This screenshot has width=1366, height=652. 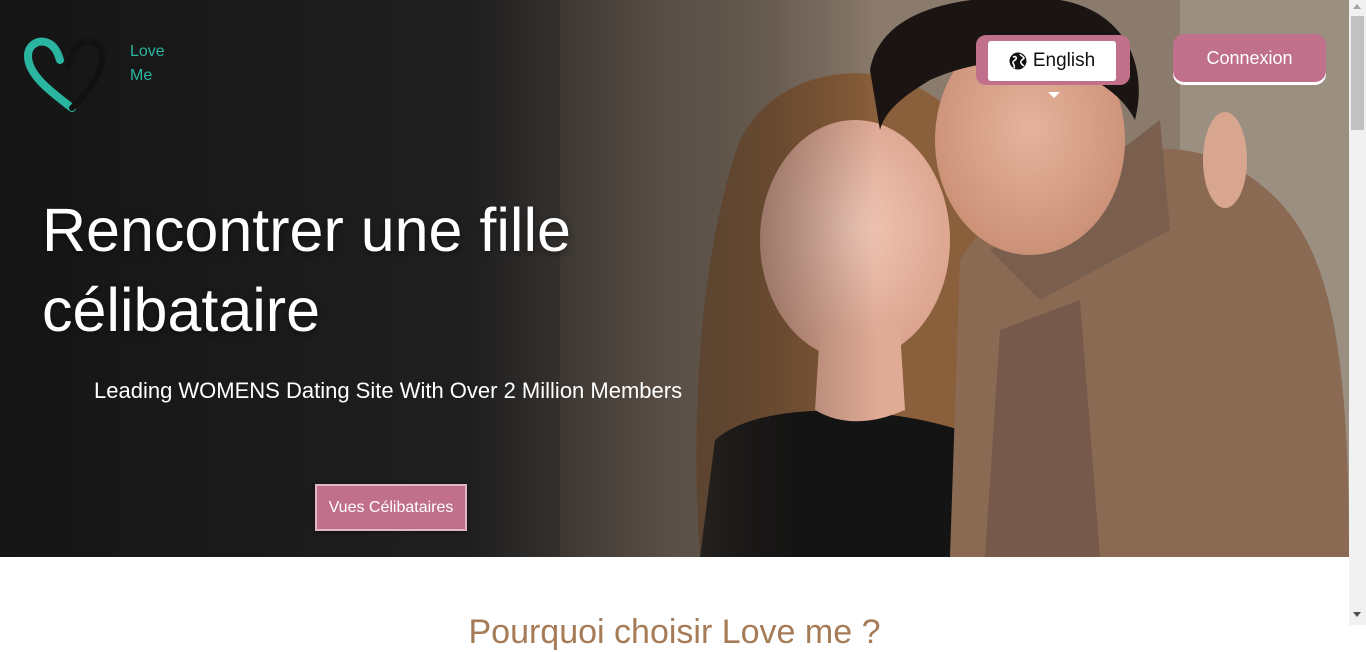 I want to click on vertical-scrollbar, so click(x=1357, y=312).